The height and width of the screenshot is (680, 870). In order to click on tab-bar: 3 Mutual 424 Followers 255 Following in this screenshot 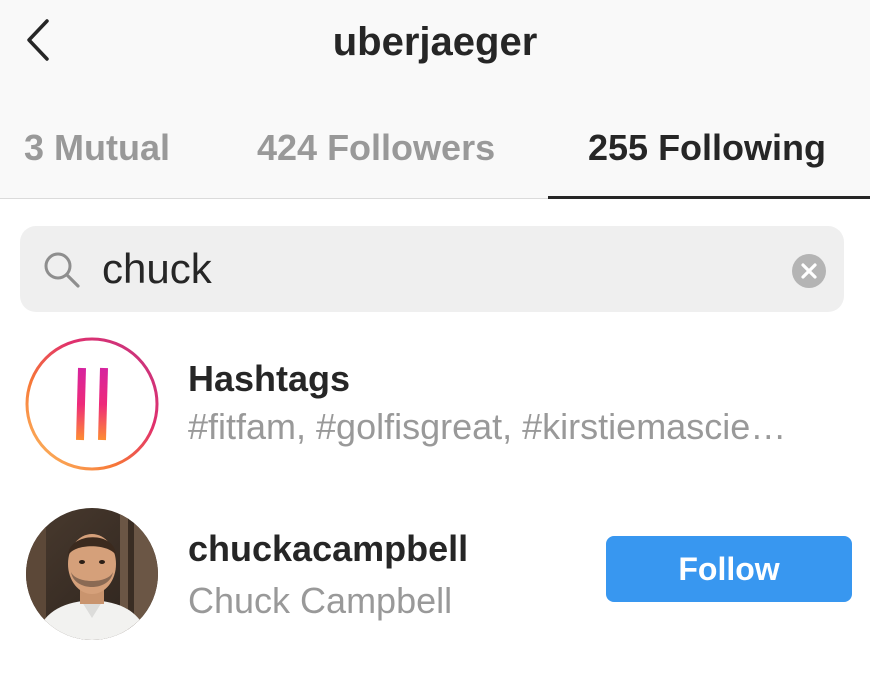, I will do `click(435, 158)`.